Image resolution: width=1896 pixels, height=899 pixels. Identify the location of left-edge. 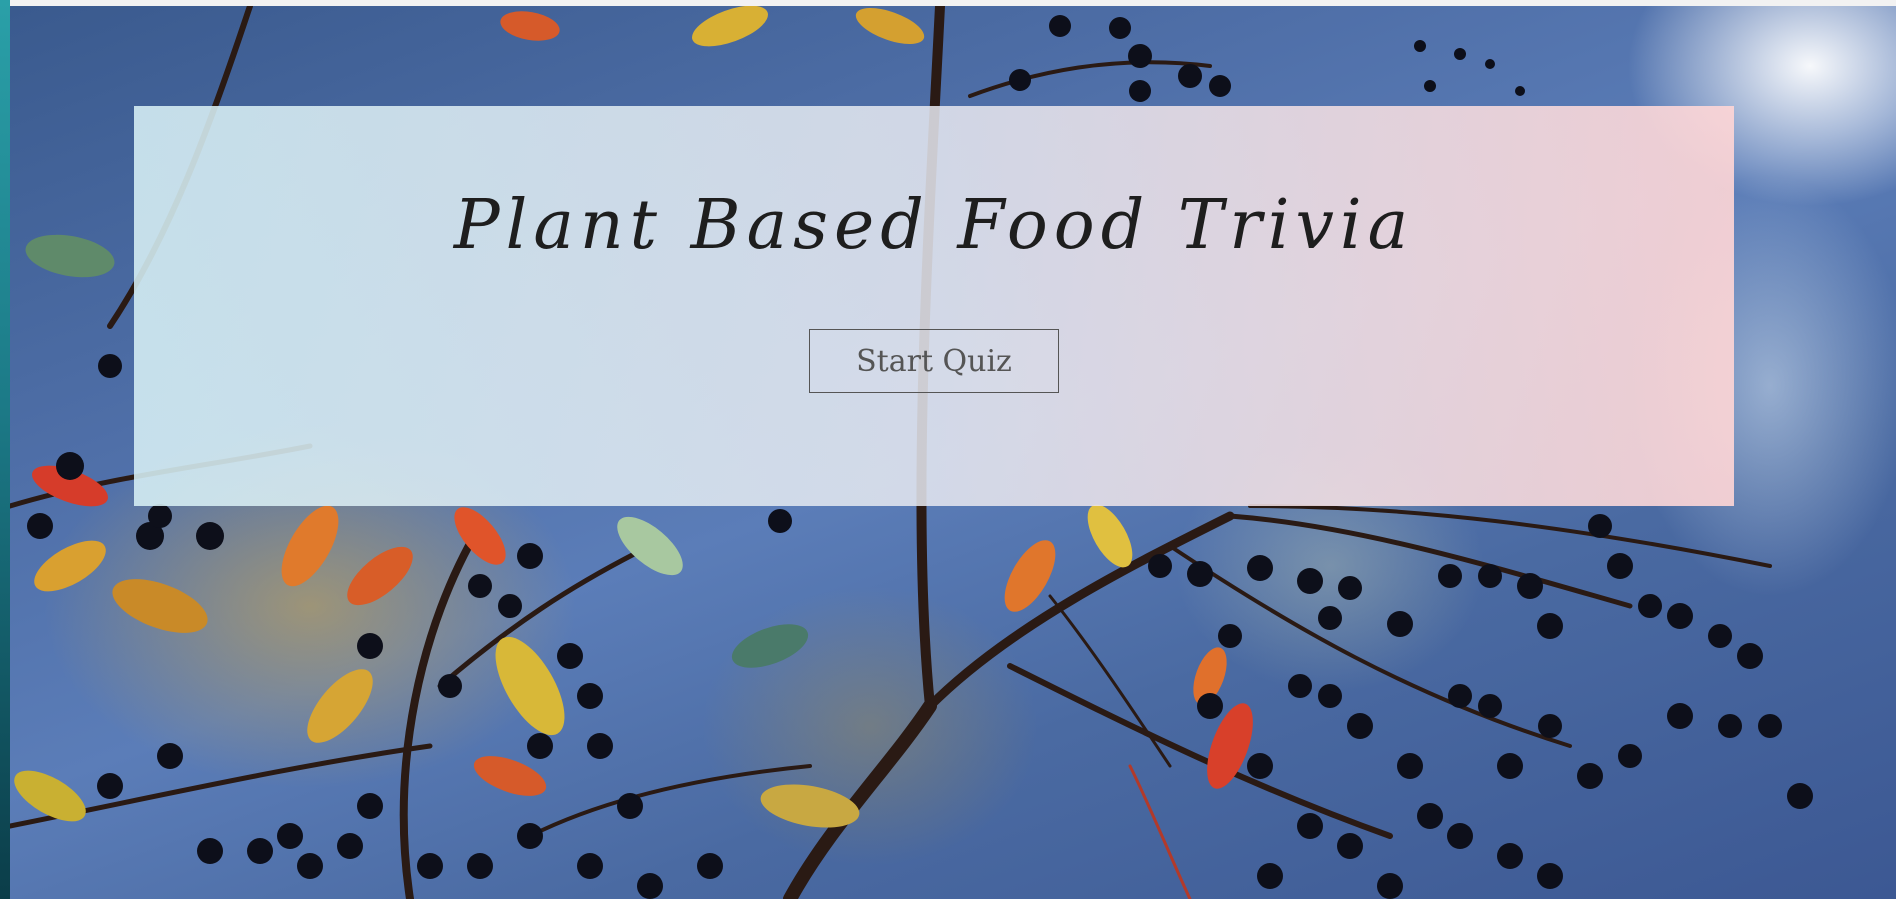
(5, 449).